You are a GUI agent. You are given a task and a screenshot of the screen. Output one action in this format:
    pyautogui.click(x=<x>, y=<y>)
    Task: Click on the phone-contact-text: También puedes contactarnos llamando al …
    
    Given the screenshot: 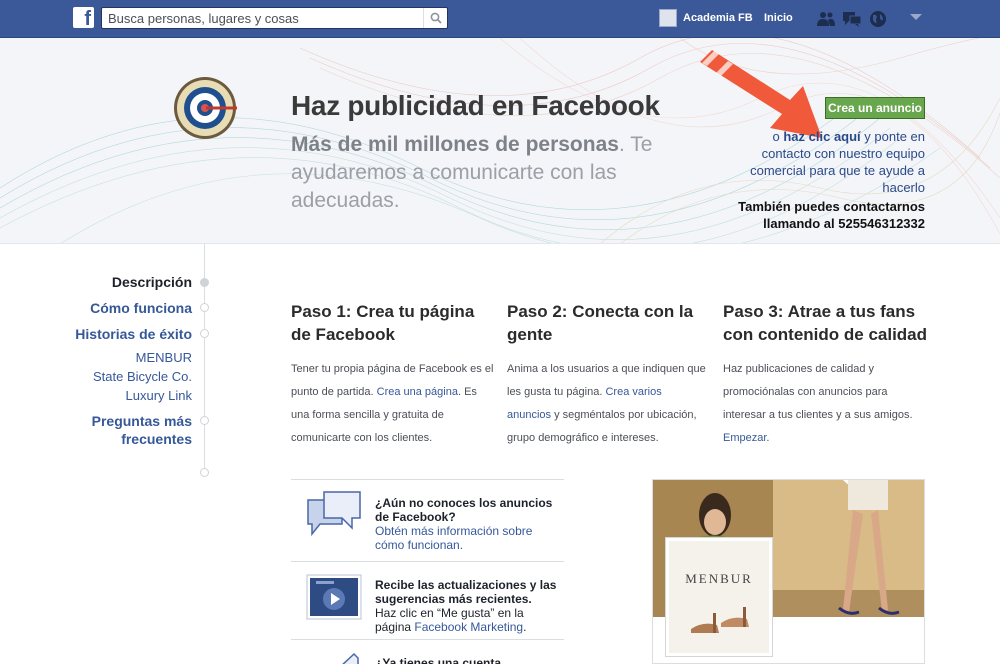 What is the action you would take?
    pyautogui.click(x=831, y=215)
    